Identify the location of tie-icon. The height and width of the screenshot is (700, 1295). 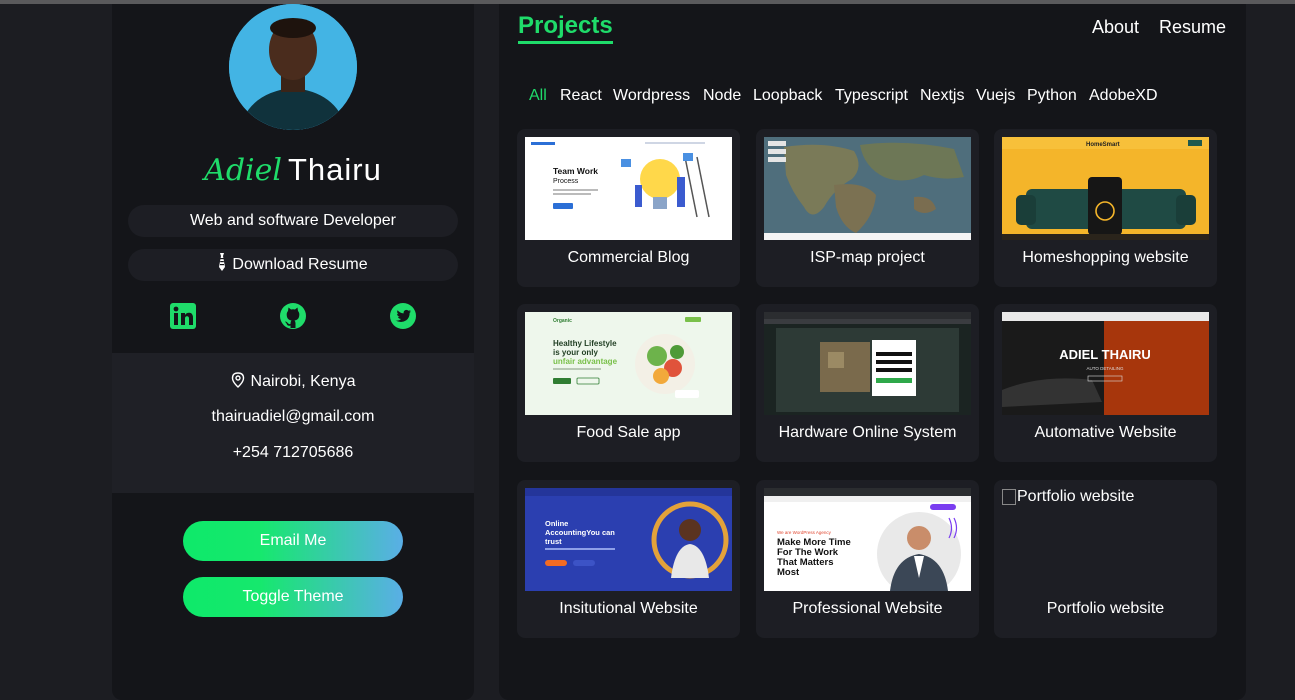
(222, 262).